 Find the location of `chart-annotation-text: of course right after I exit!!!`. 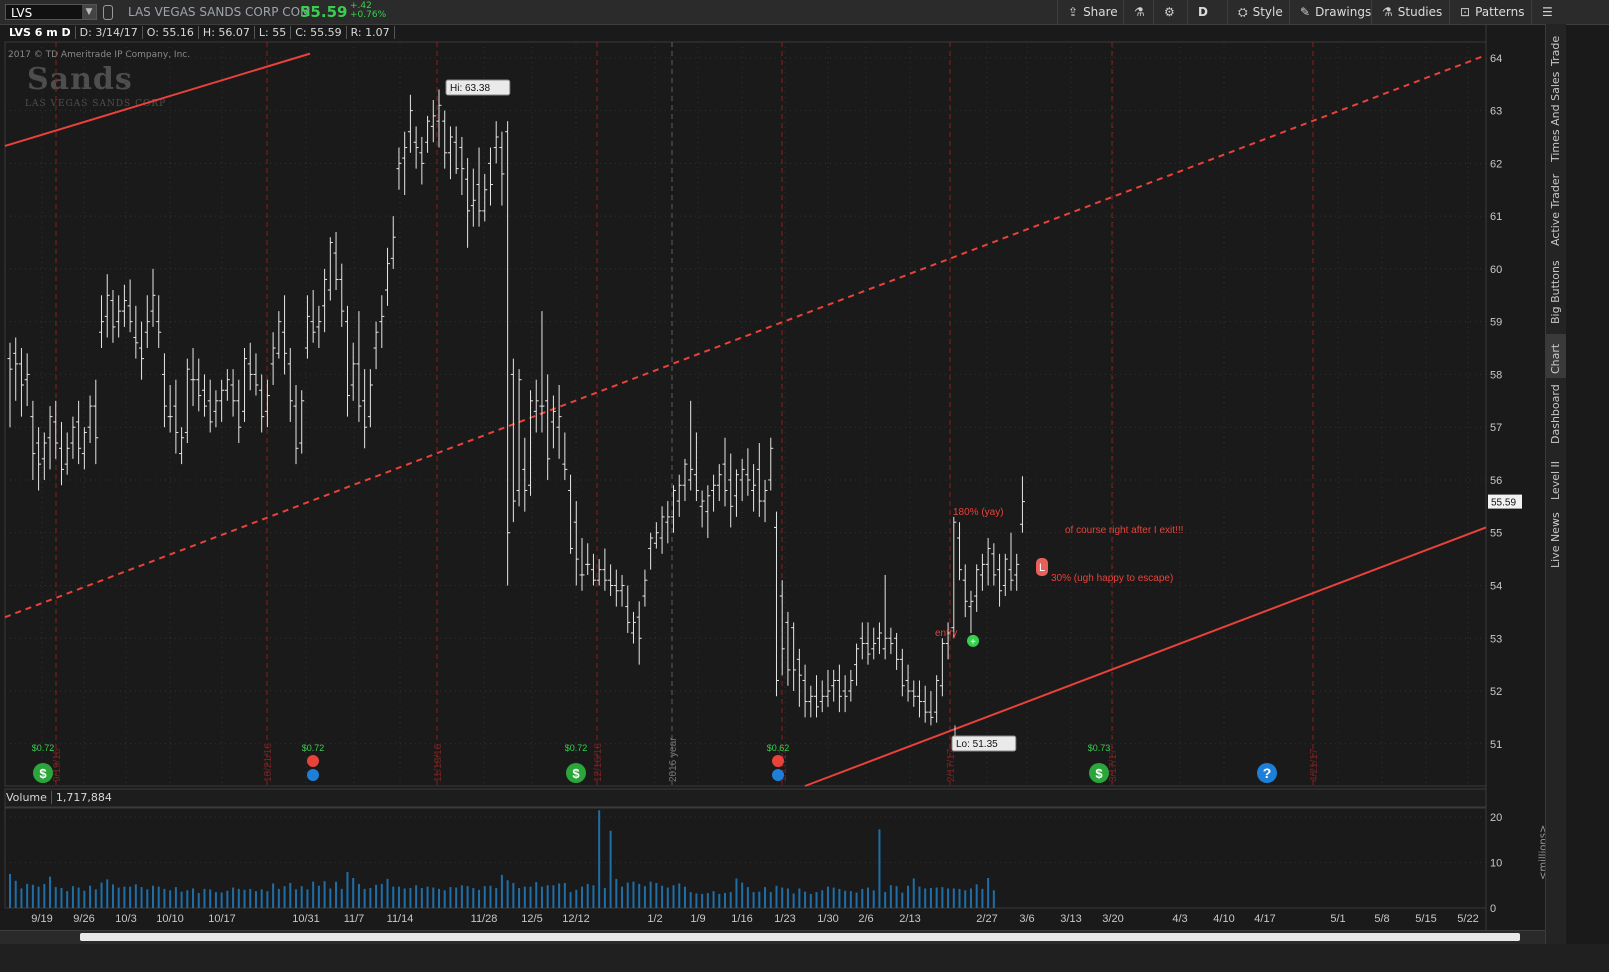

chart-annotation-text: of course right after I exit!!! is located at coordinates (1124, 530).